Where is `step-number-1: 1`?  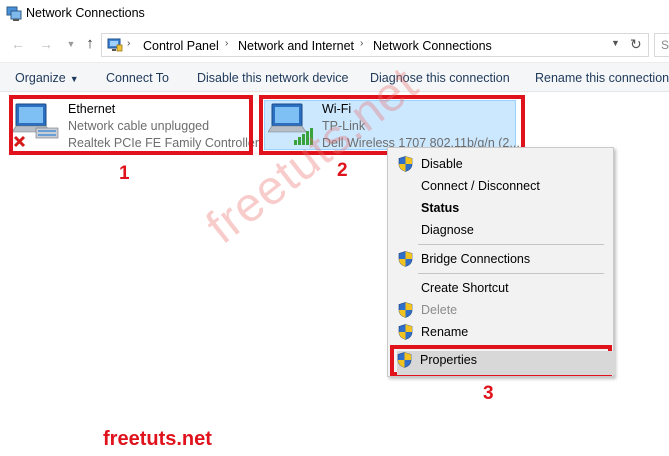 step-number-1: 1 is located at coordinates (124, 173).